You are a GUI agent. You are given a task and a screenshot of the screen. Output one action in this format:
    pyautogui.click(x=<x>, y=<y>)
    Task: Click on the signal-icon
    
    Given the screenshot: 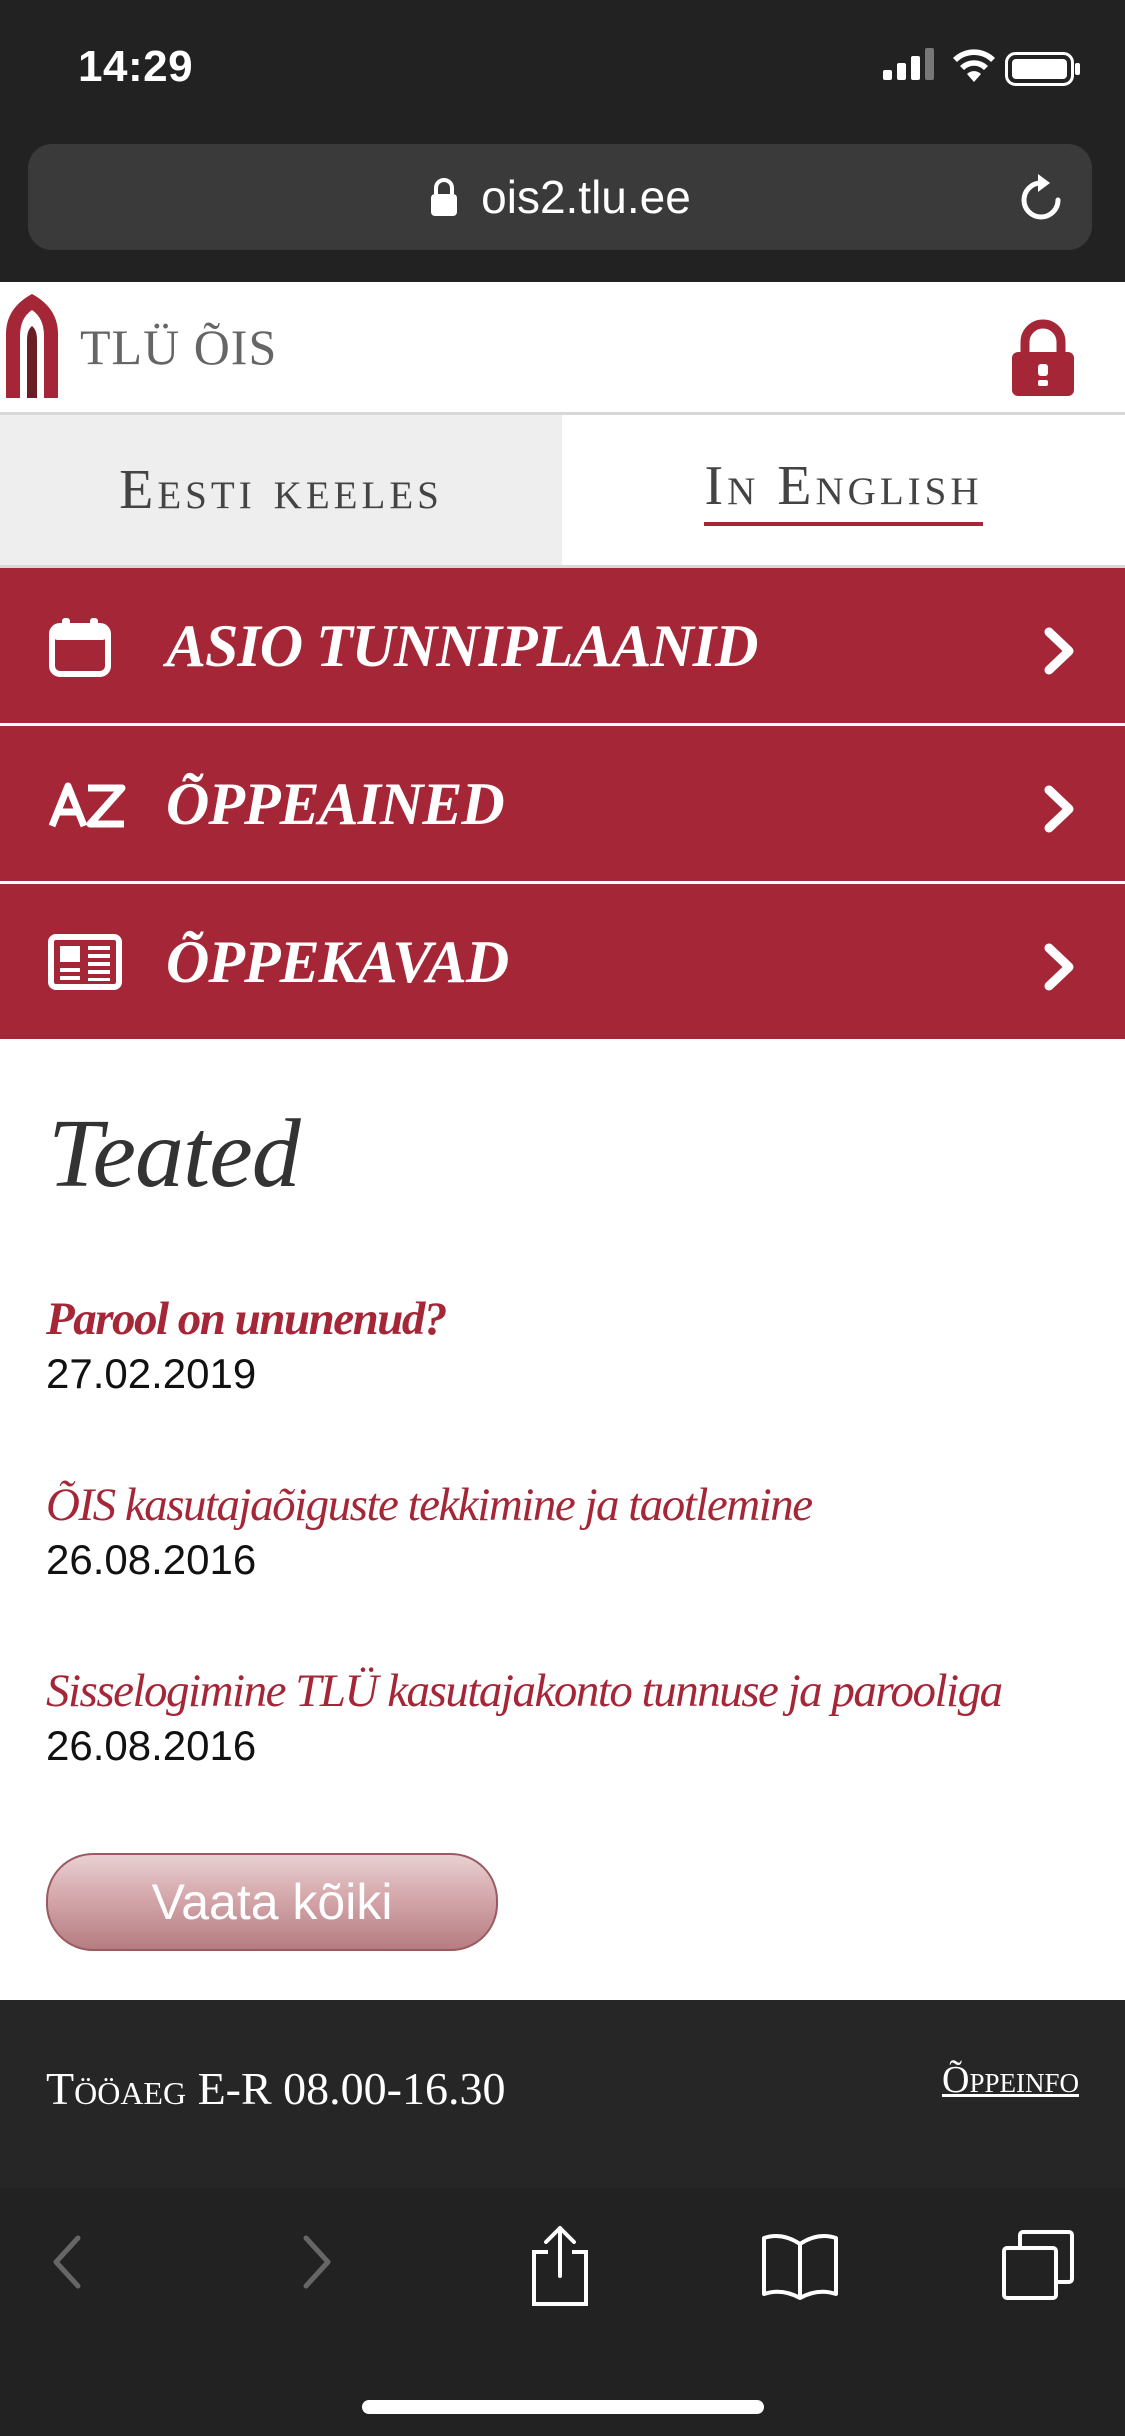 What is the action you would take?
    pyautogui.click(x=908, y=64)
    